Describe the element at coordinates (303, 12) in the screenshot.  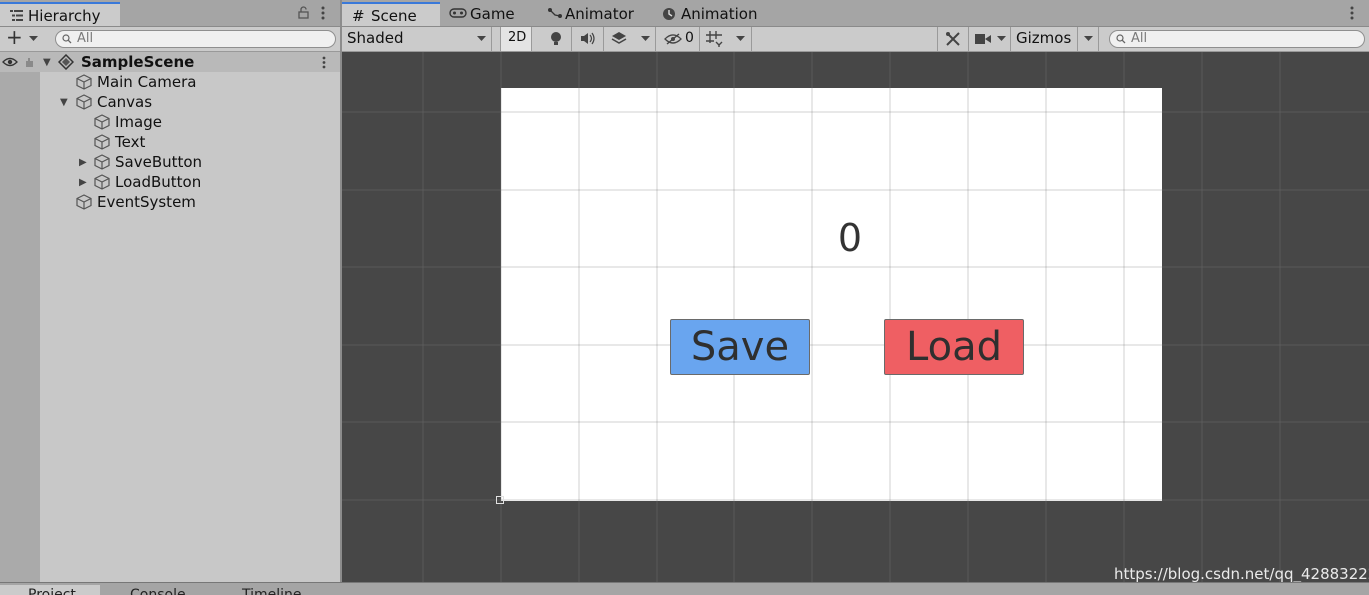
I see `lock-icon` at that location.